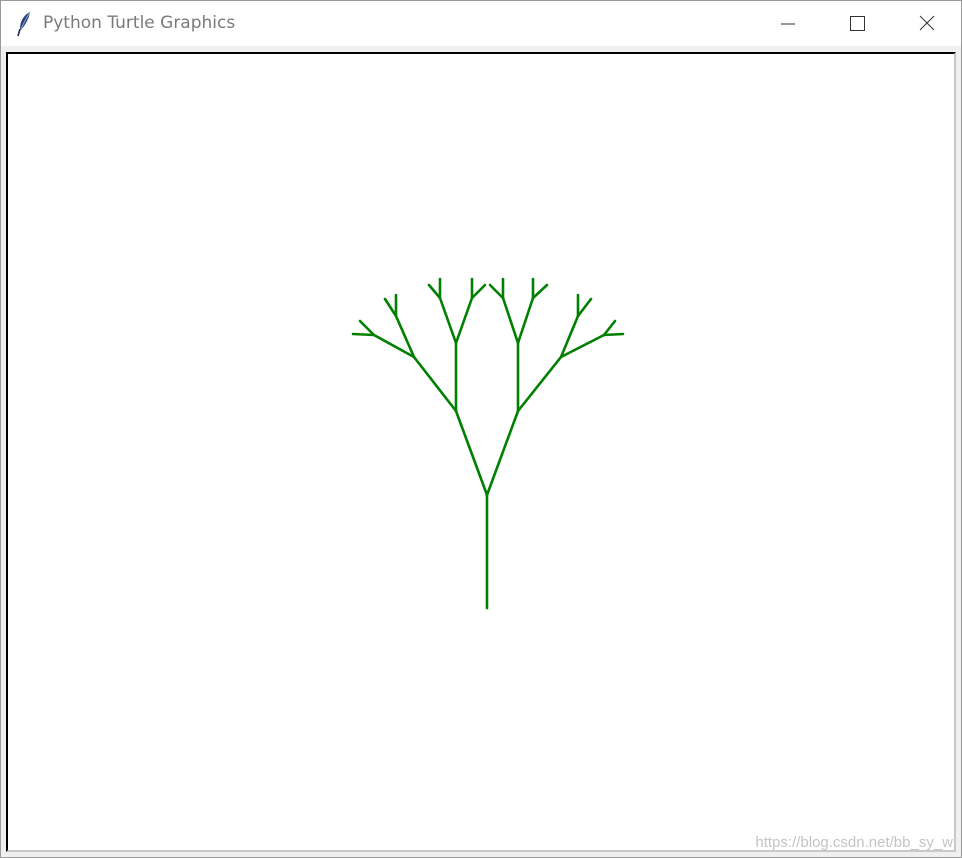  I want to click on window-title: Python Turtle Graphics, so click(139, 23).